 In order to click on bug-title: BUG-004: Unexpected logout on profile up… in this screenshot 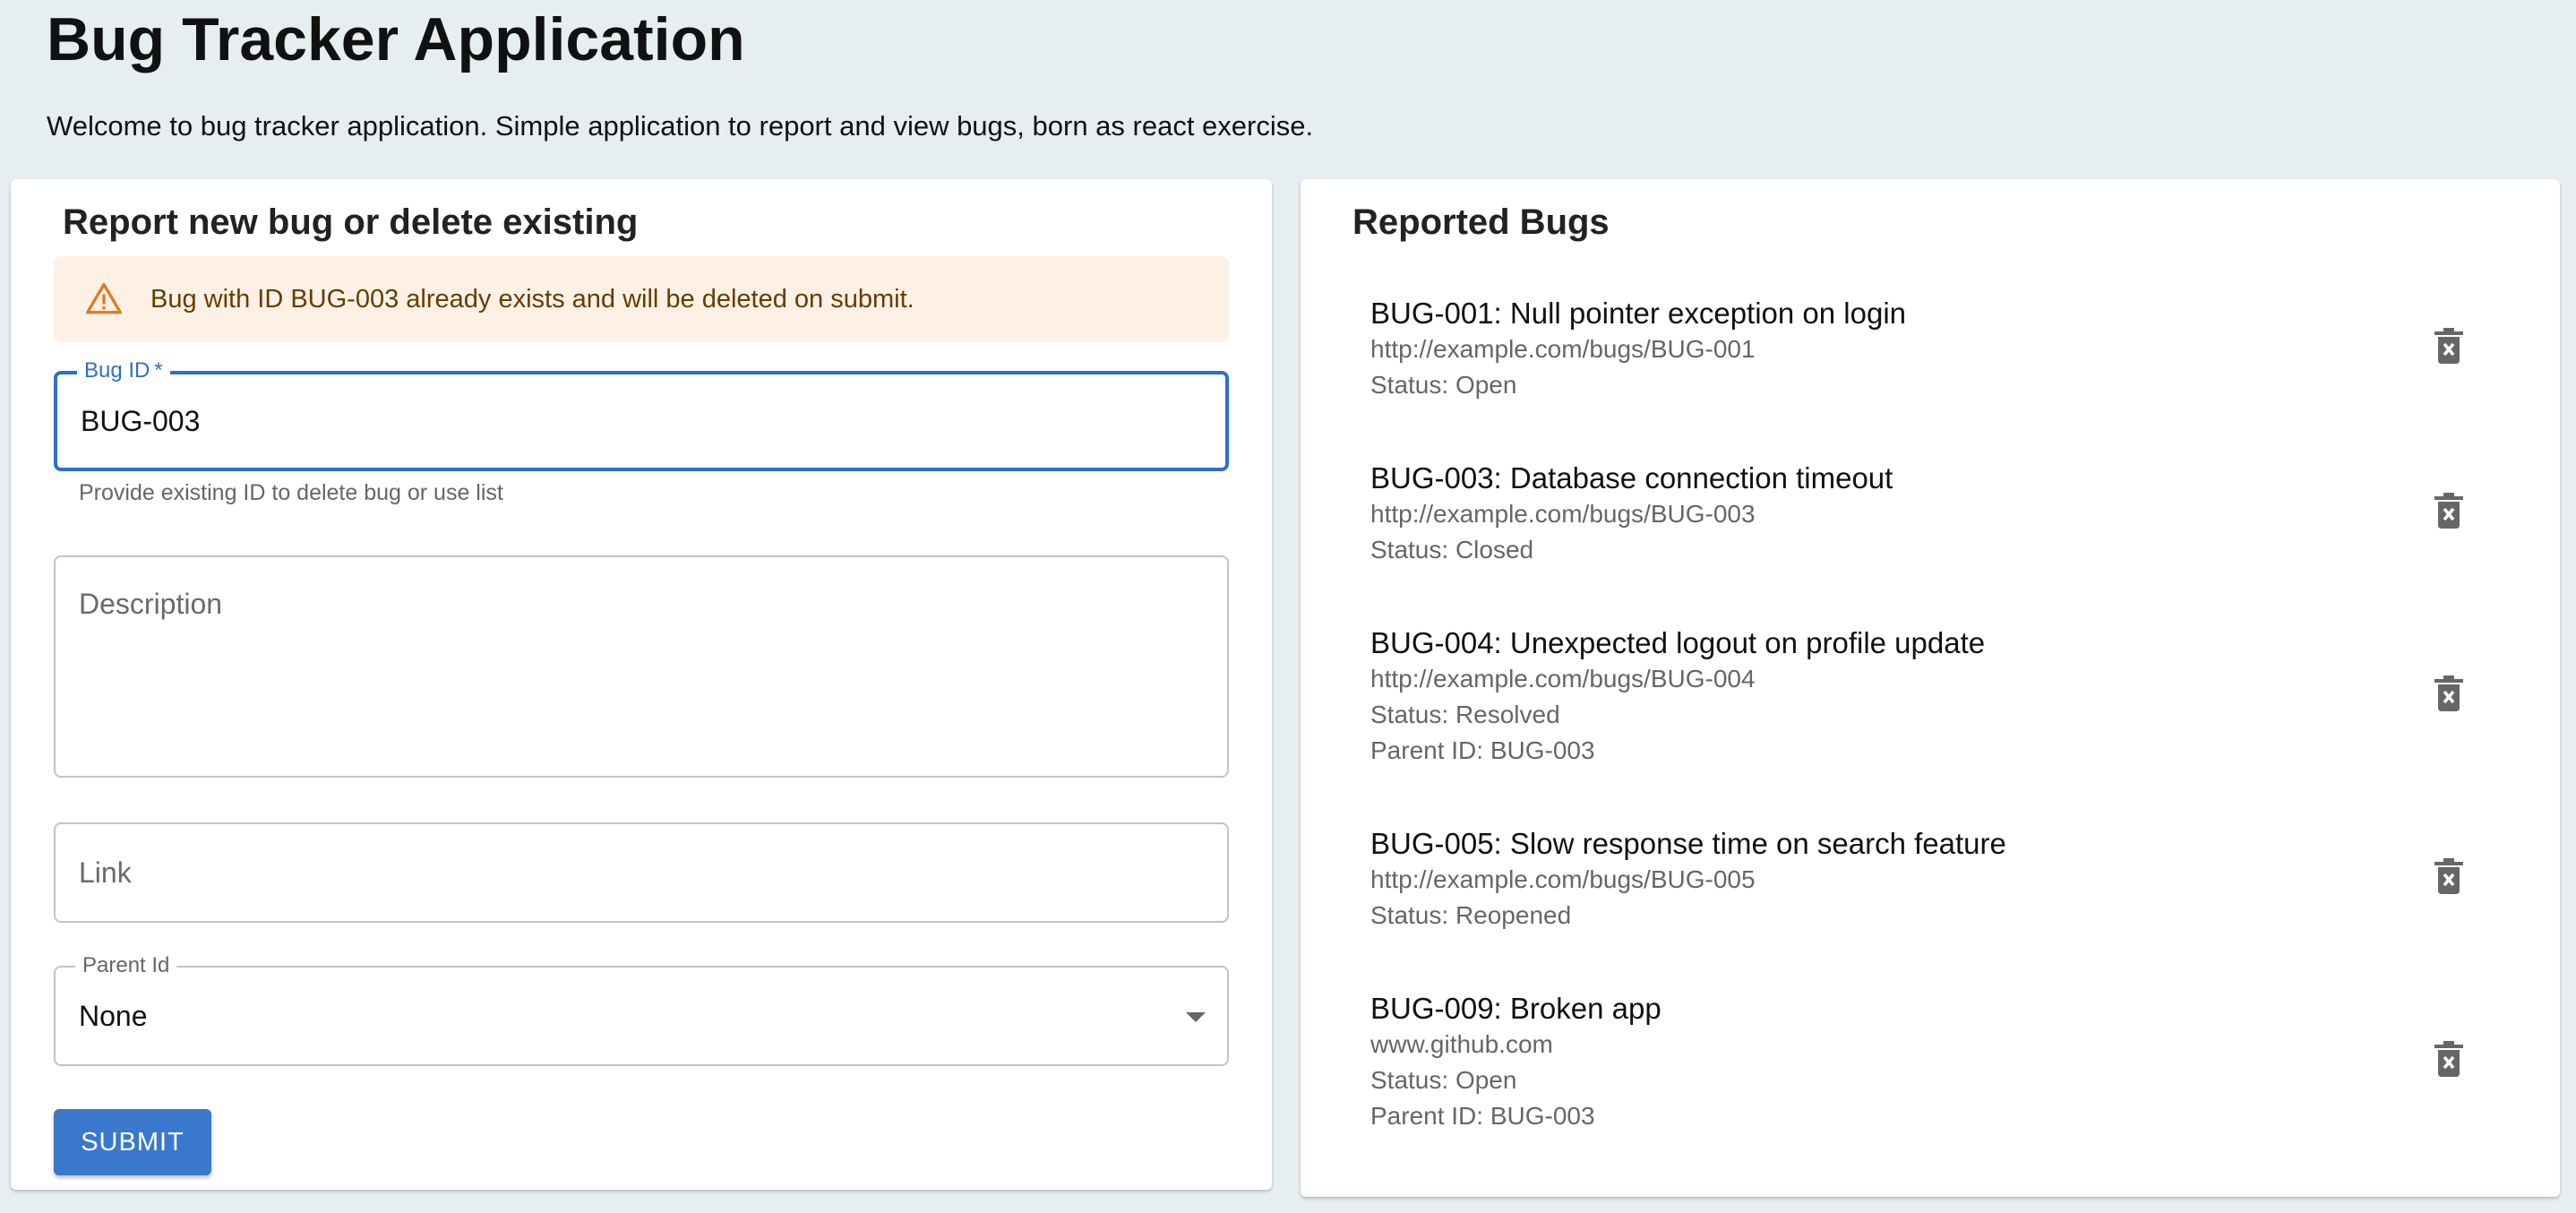, I will do `click(1678, 642)`.